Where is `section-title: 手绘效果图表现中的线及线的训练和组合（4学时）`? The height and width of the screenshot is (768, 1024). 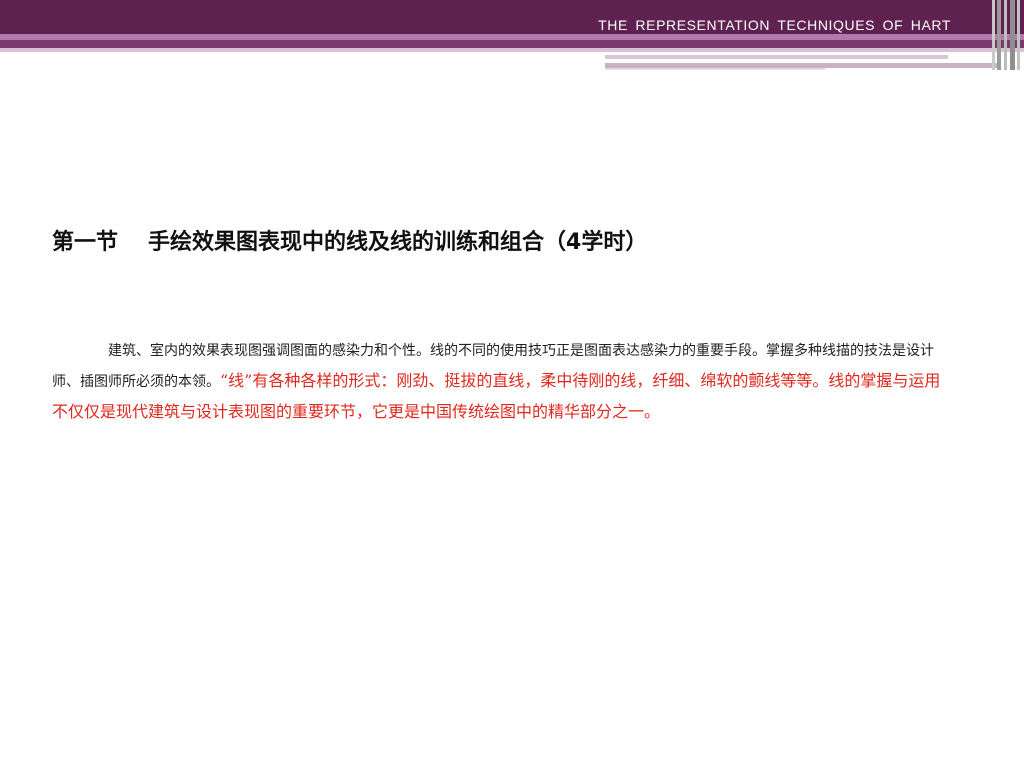 section-title: 手绘效果图表现中的线及线的训练和组合（4学时） is located at coordinates (398, 242).